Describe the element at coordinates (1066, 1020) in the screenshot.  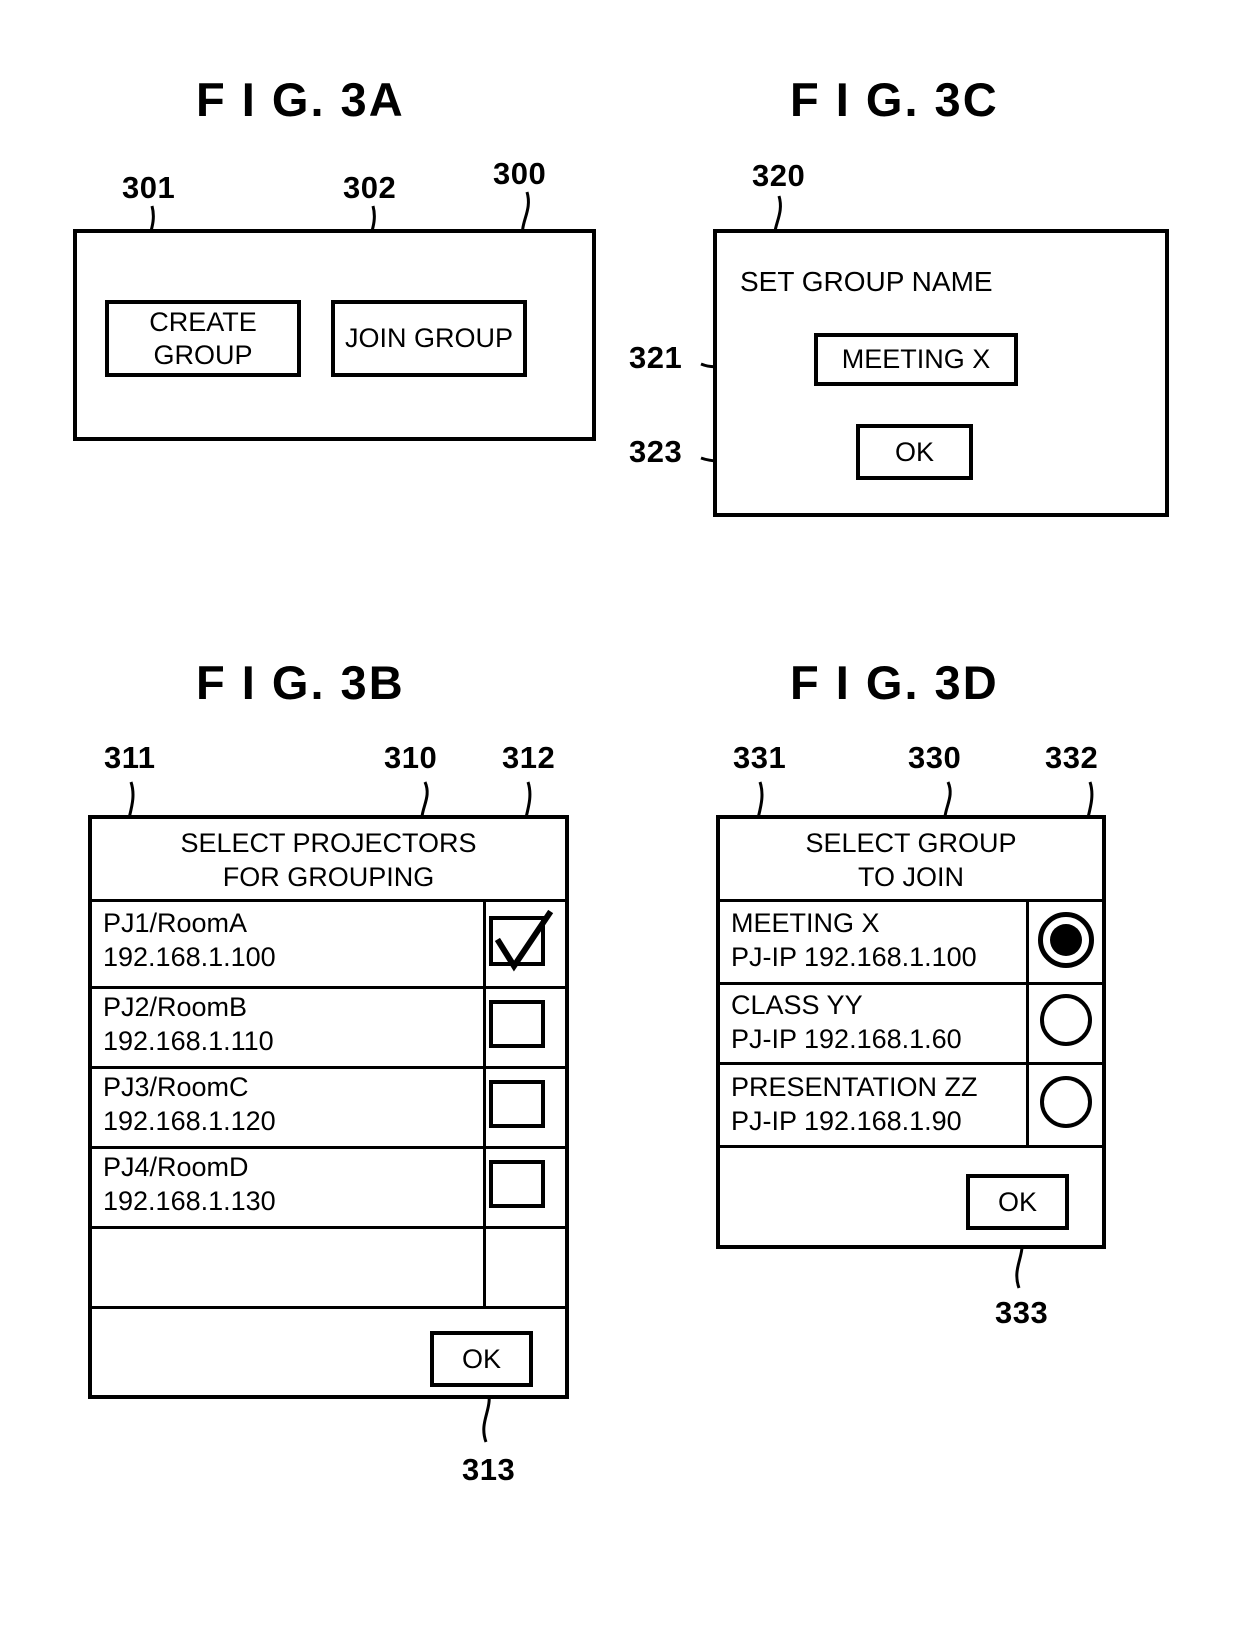
I see `group-row-2-radio` at that location.